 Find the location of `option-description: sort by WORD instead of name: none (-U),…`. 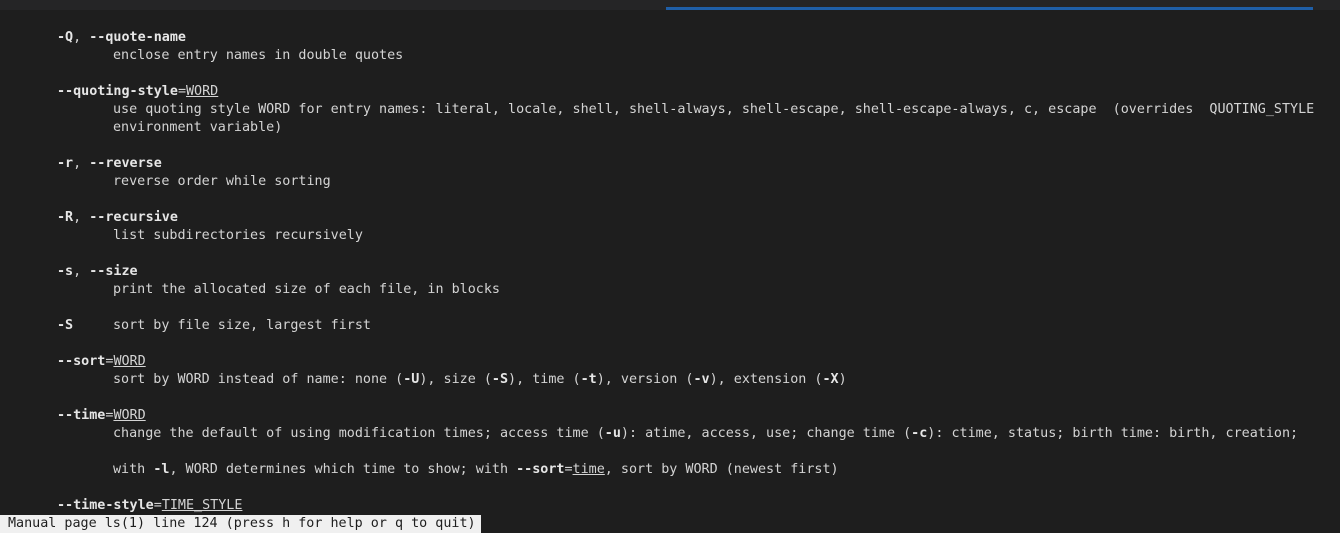

option-description: sort by WORD instead of name: none (-U),… is located at coordinates (480, 379).